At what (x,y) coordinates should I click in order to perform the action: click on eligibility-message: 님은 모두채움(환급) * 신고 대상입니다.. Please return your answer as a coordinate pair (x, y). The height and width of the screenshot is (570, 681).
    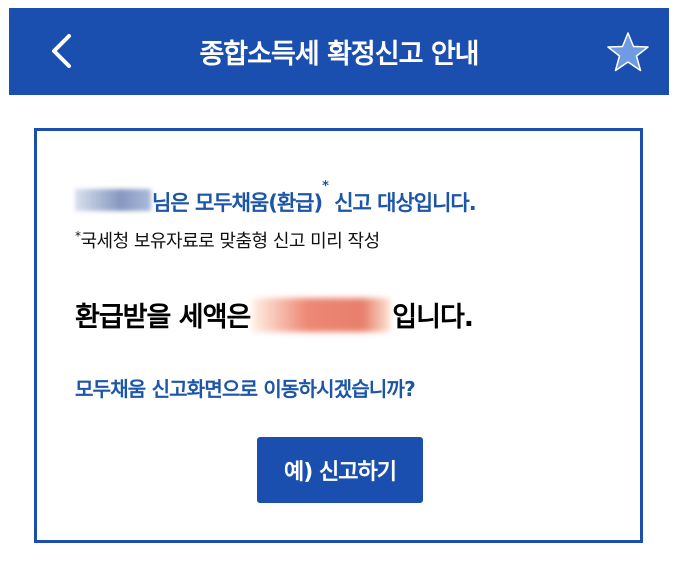
    Looking at the image, I should click on (276, 198).